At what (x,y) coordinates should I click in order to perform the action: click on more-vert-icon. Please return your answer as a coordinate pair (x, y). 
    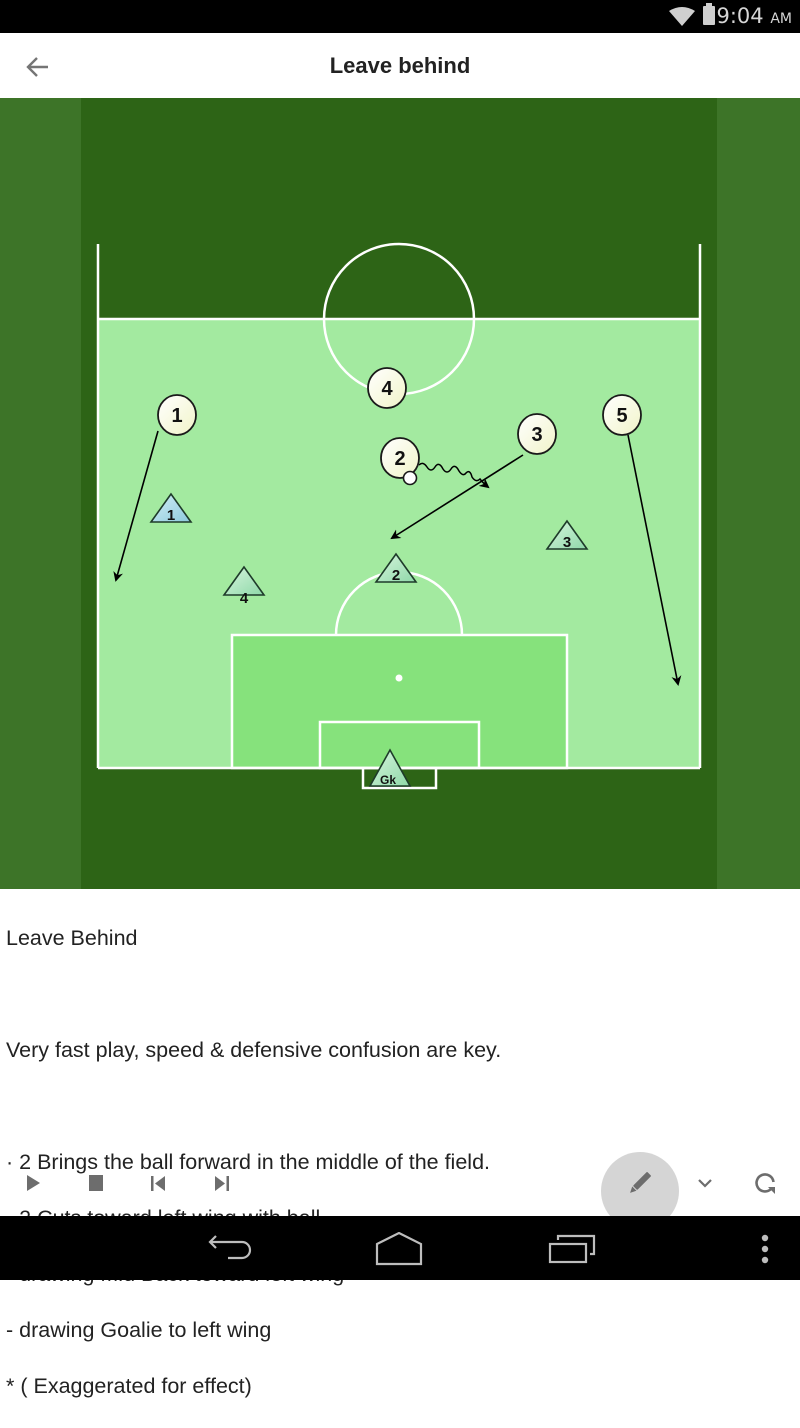
    Looking at the image, I should click on (765, 1249).